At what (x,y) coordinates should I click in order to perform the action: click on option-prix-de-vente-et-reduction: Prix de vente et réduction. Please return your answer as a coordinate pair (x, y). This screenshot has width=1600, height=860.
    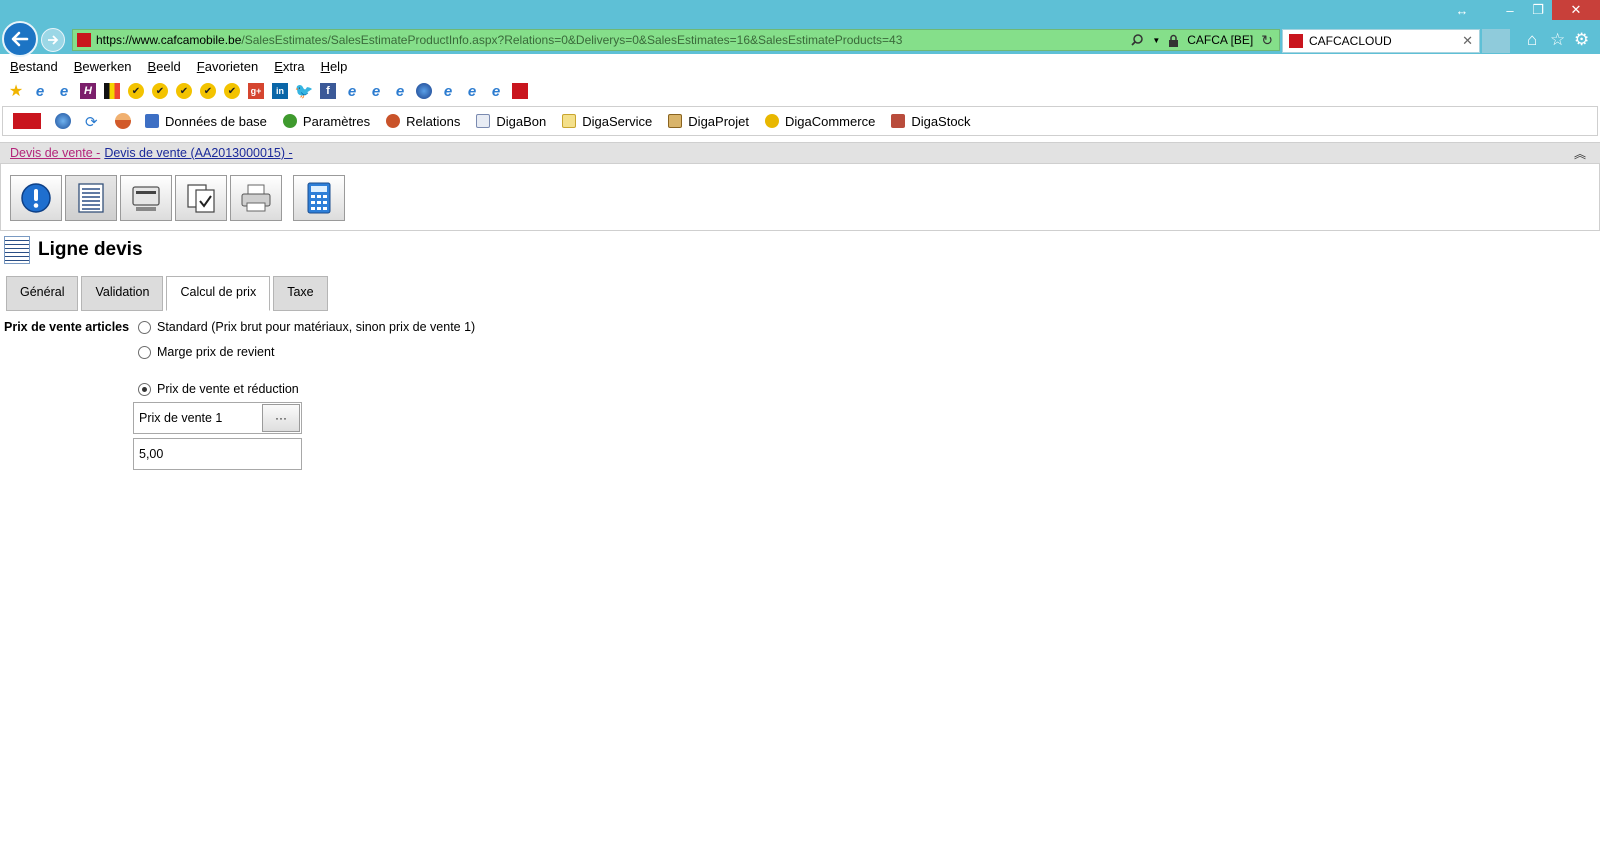
    Looking at the image, I should click on (218, 389).